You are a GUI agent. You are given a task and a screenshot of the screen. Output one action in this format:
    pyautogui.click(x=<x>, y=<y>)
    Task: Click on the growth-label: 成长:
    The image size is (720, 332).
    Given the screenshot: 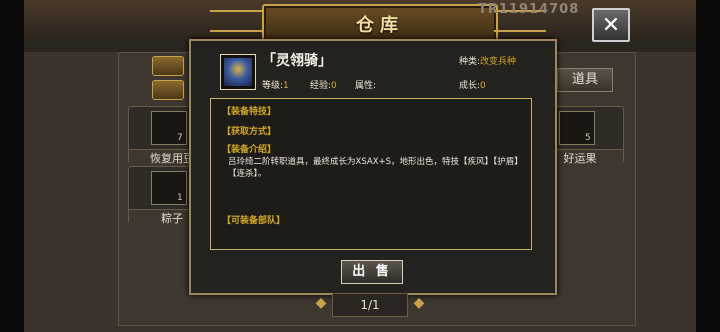 What is the action you would take?
    pyautogui.click(x=470, y=86)
    